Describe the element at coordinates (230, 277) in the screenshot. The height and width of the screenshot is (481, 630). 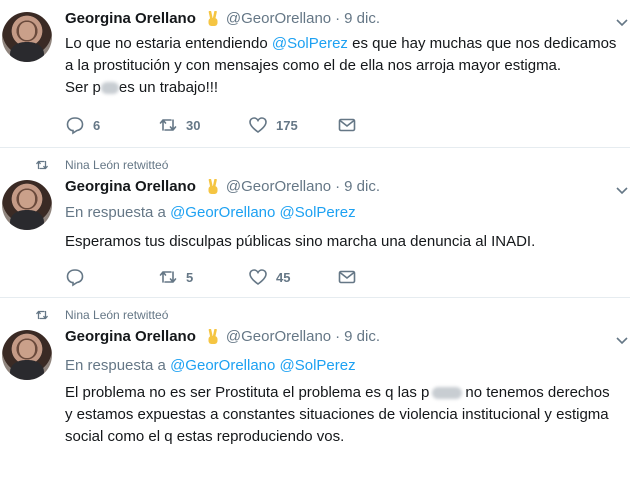
I see `tweet-actions: 5 45` at that location.